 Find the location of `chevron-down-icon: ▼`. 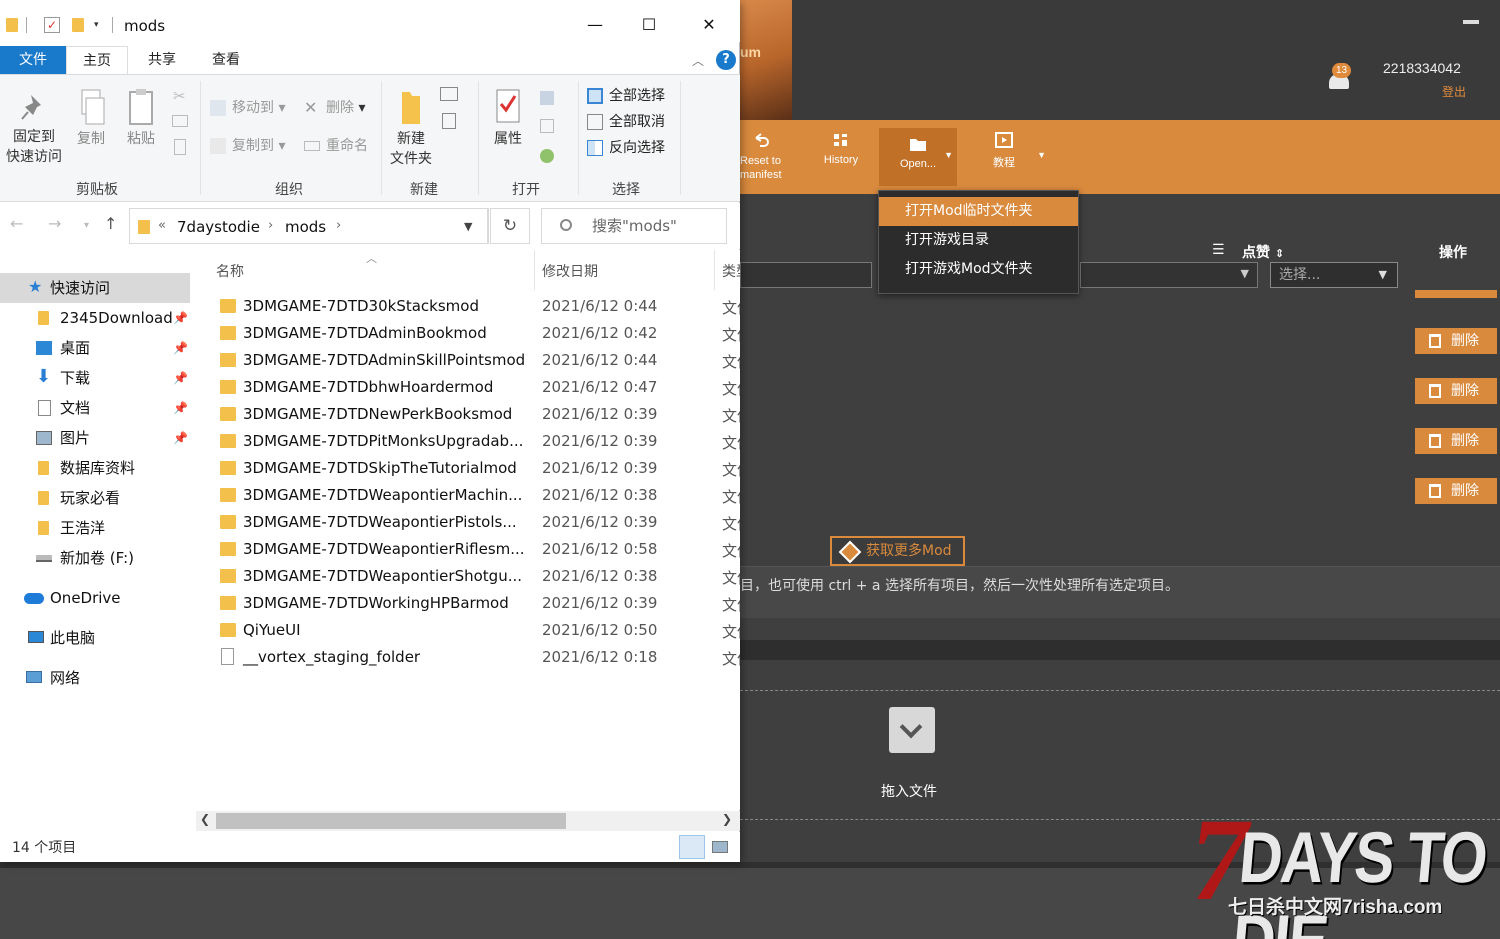

chevron-down-icon: ▼ is located at coordinates (468, 226).